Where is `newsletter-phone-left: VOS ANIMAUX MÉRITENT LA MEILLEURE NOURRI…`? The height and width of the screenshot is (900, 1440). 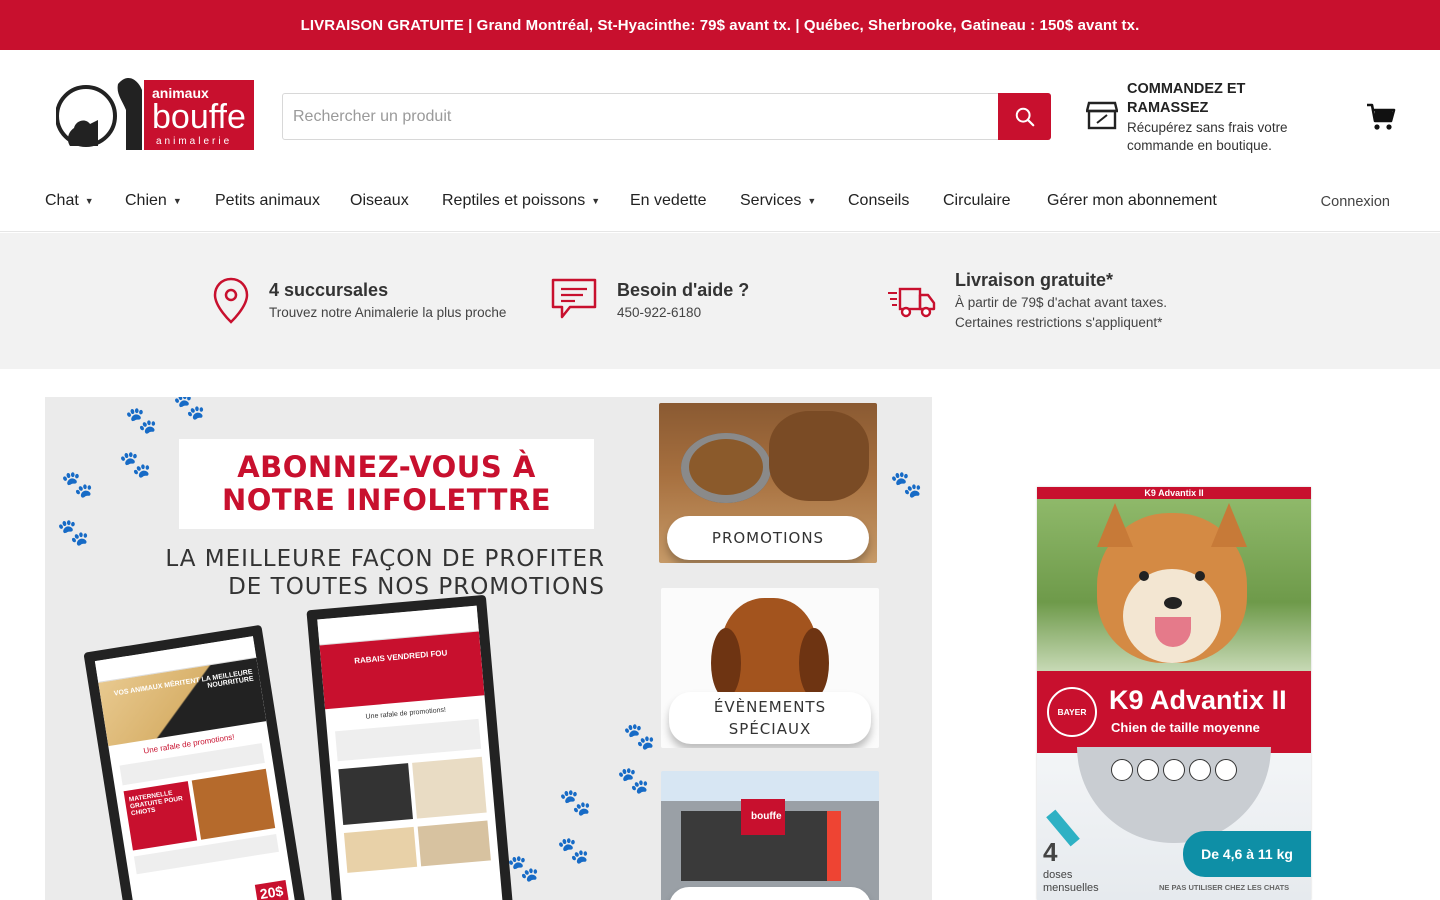
newsletter-phone-left: VOS ANIMAUX MÉRITENT LA MEILLEURE NOURRI… is located at coordinates (195, 762).